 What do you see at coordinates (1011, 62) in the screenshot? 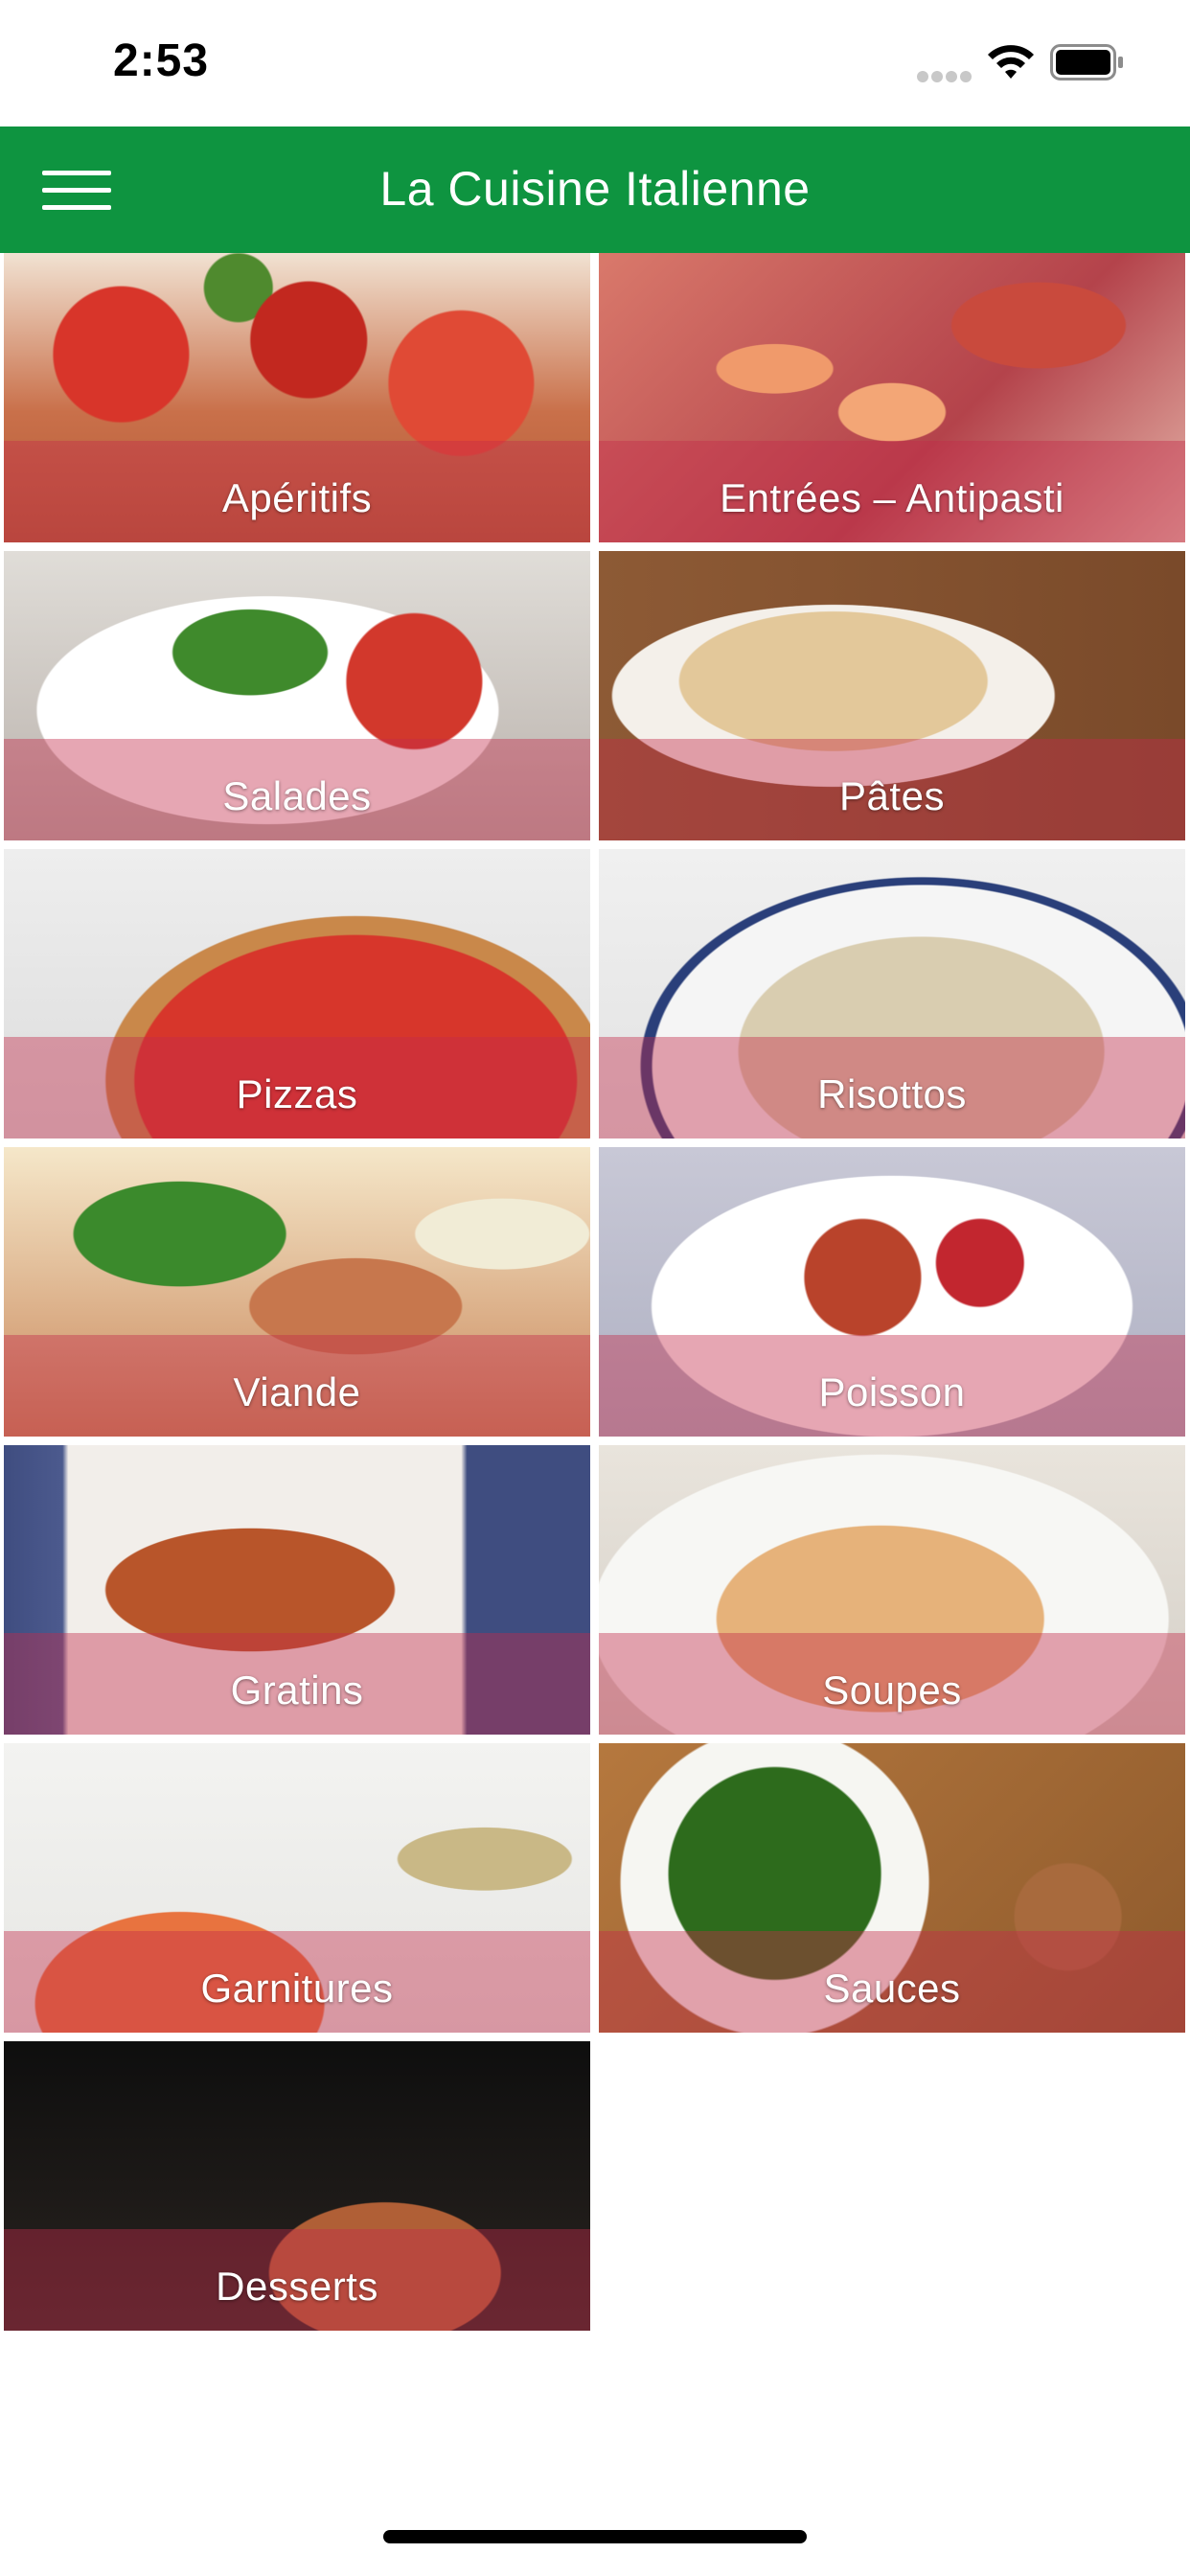
I see `wifi-icon` at bounding box center [1011, 62].